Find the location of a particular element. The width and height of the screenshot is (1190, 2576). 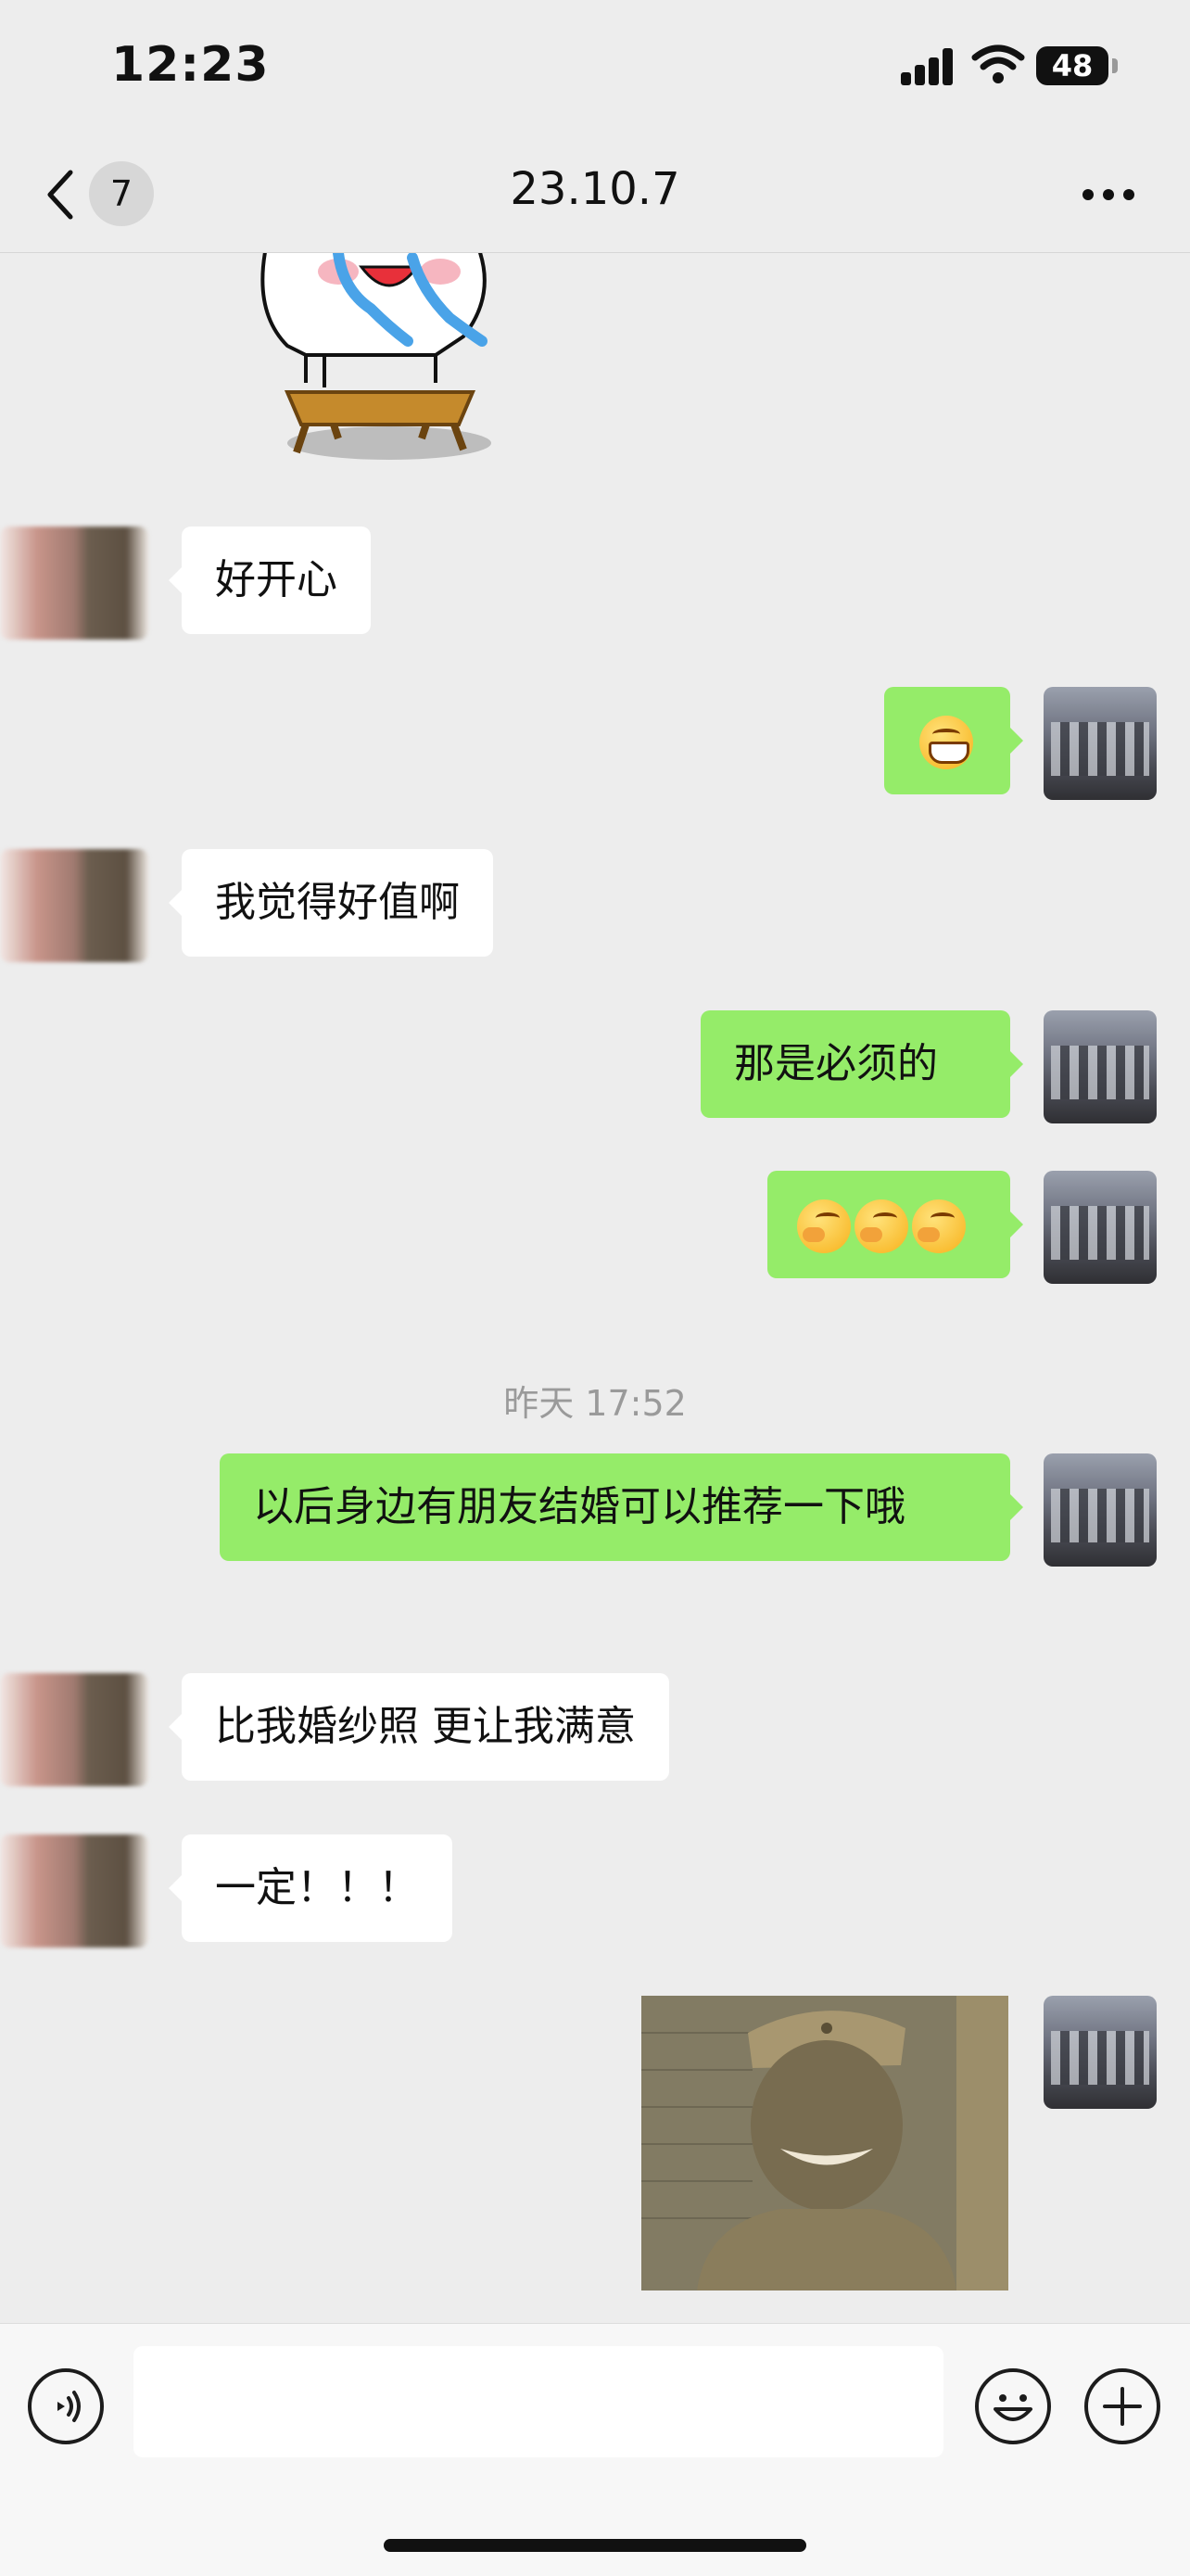

message-bubble-sent: 以后身边有朋友结婚可以推荐一下哦 is located at coordinates (621, 1507).